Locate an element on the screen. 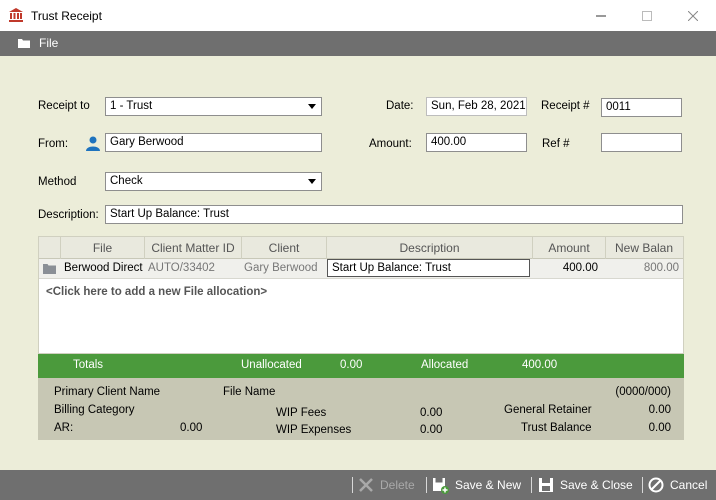 The width and height of the screenshot is (716, 500). maximize-button is located at coordinates (647, 15).